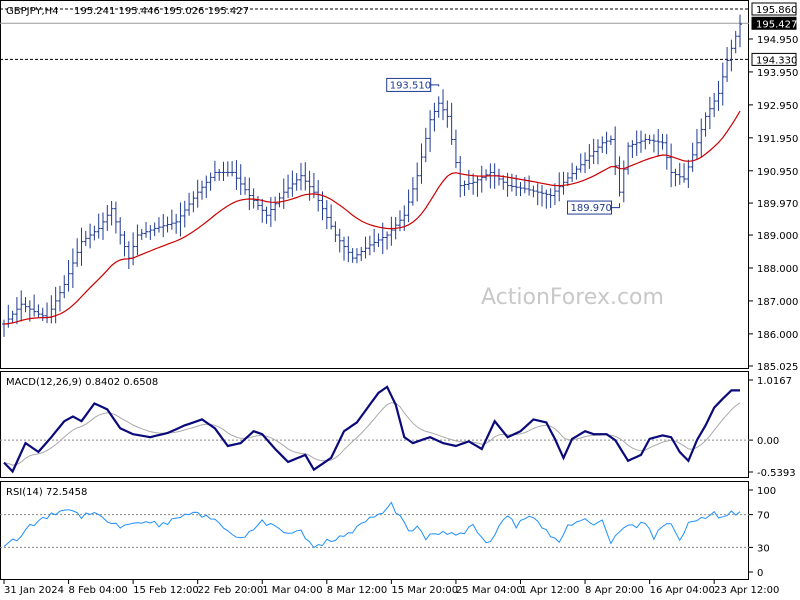  What do you see at coordinates (777, 40) in the screenshot?
I see `price-axis-label: 194.950` at bounding box center [777, 40].